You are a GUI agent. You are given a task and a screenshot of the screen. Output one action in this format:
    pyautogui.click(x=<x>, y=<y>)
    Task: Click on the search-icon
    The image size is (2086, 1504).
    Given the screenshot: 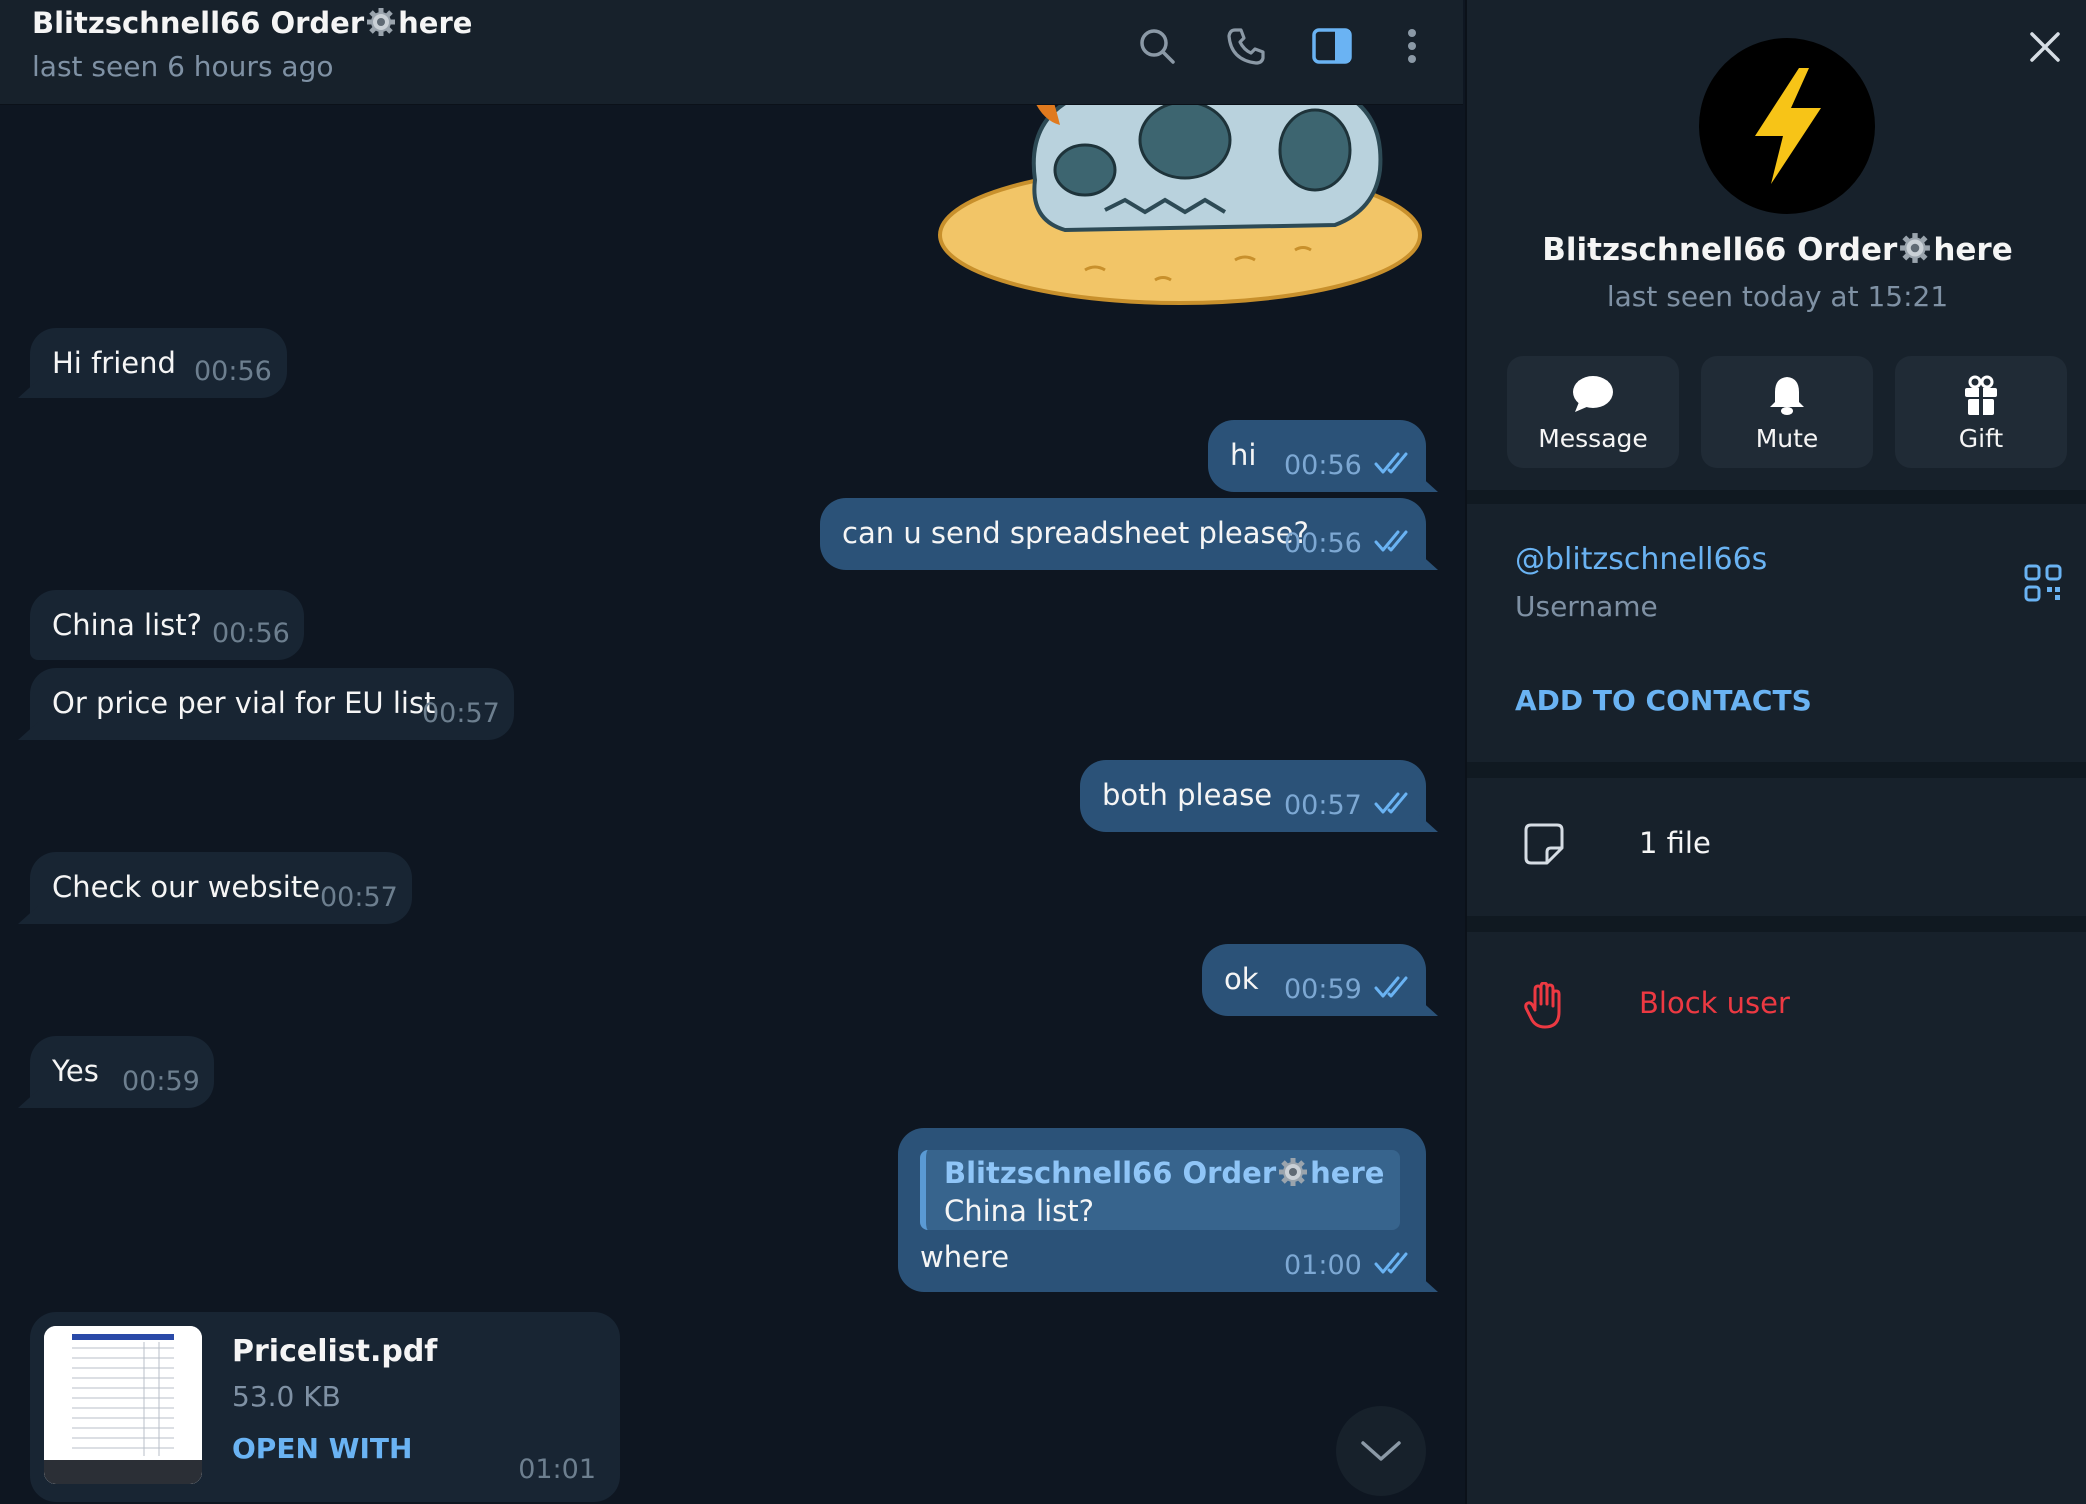 What is the action you would take?
    pyautogui.click(x=1157, y=46)
    